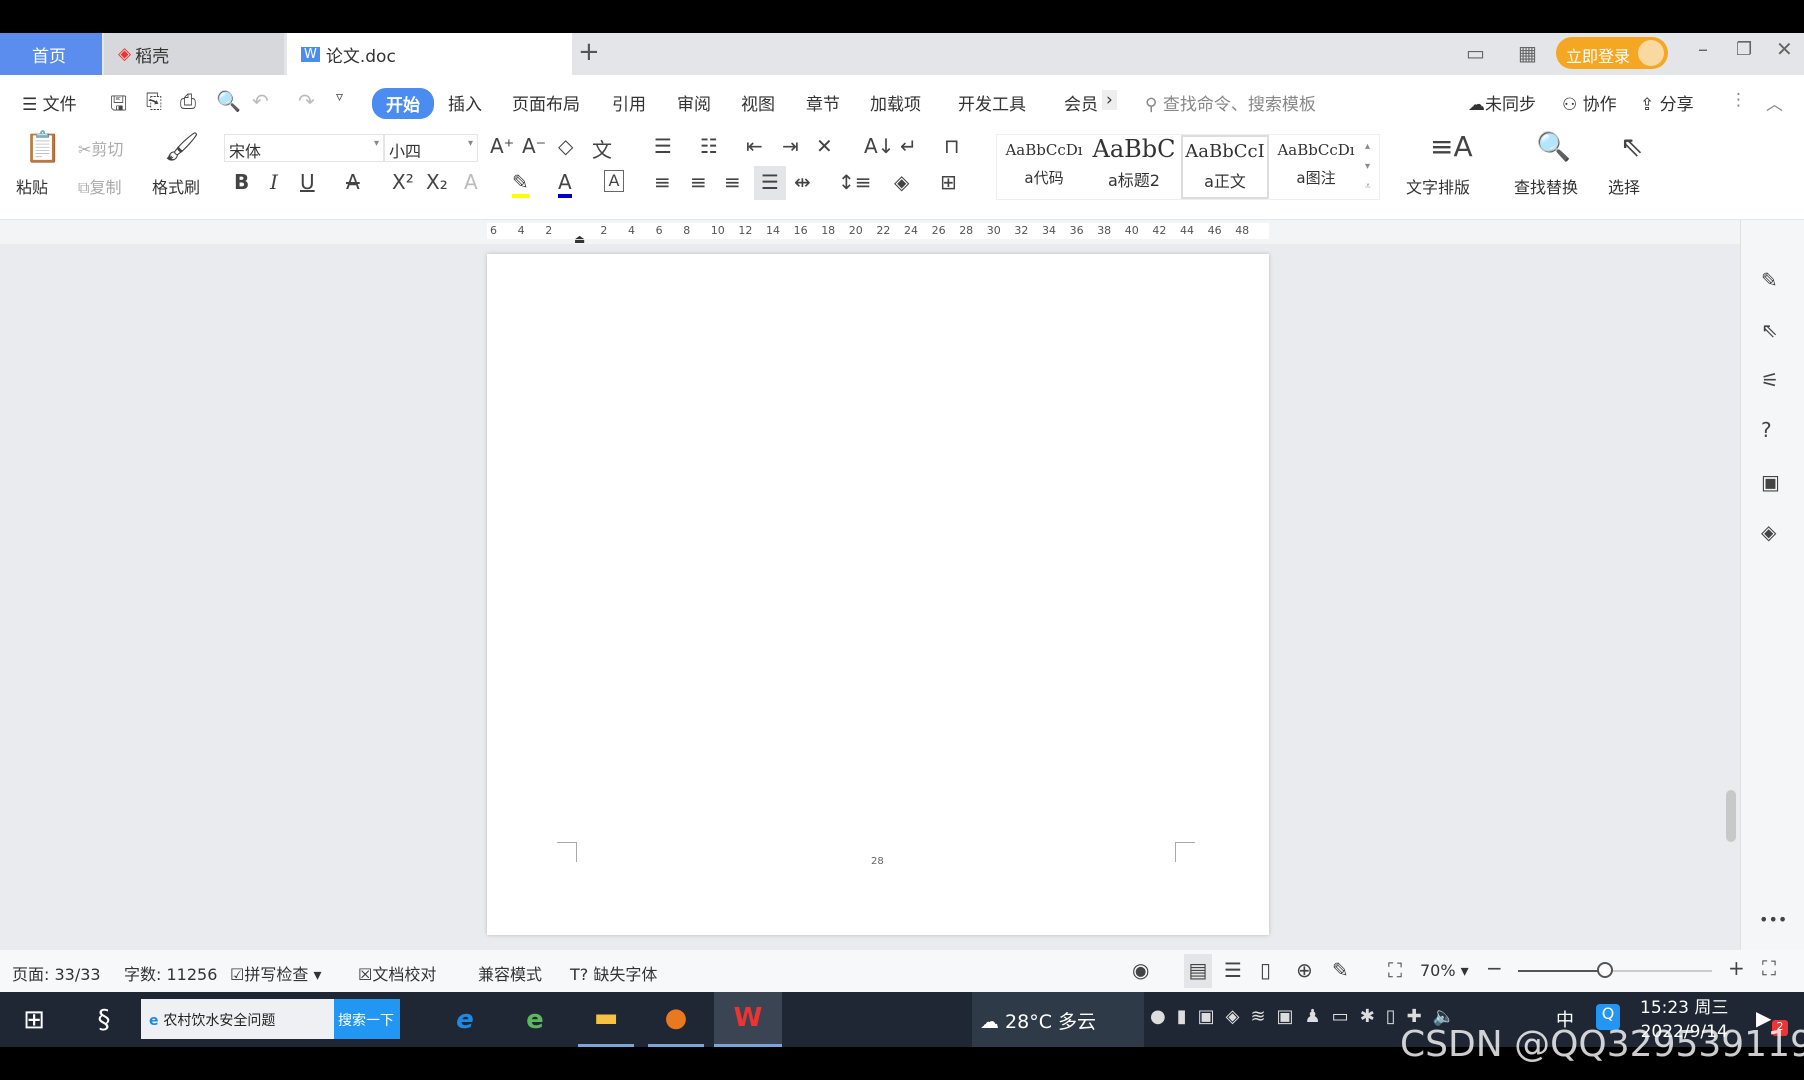 This screenshot has width=1804, height=1080. Describe the element at coordinates (1769, 280) in the screenshot. I see `pen-icon: ✎` at that location.